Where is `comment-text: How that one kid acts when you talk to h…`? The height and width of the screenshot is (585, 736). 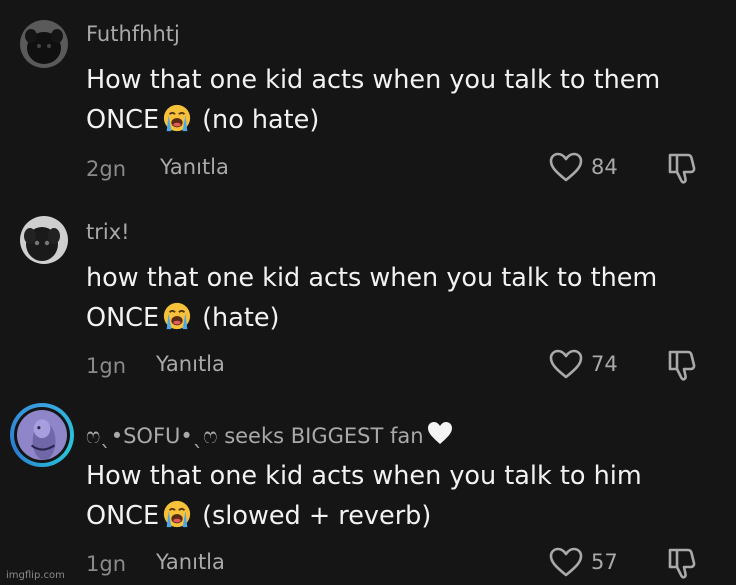
comment-text: How that one kid acts when you talk to h… is located at coordinates (406, 496).